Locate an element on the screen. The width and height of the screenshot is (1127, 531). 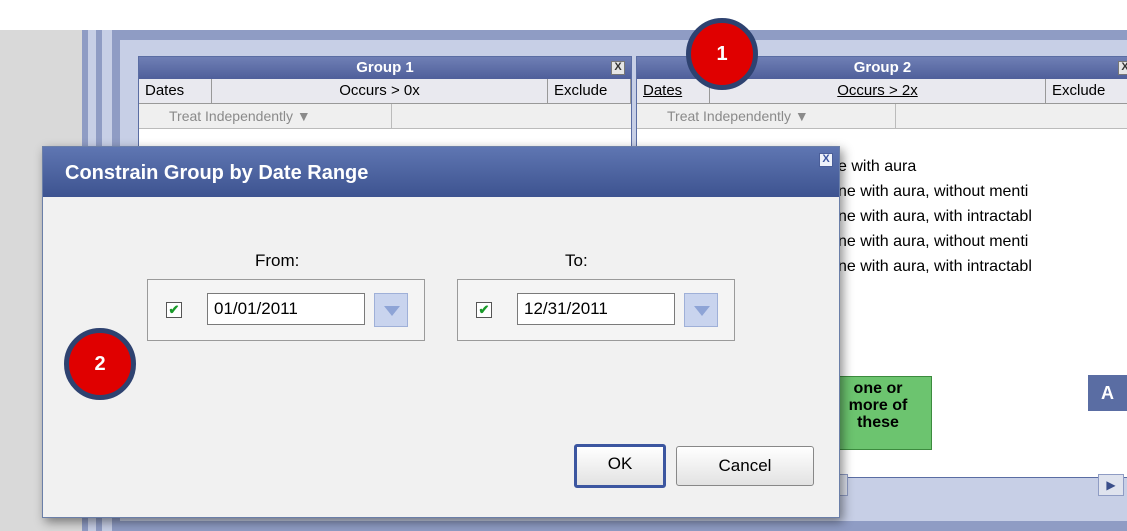
to-date-group: ✔ 12/31/2011 is located at coordinates (596, 310).